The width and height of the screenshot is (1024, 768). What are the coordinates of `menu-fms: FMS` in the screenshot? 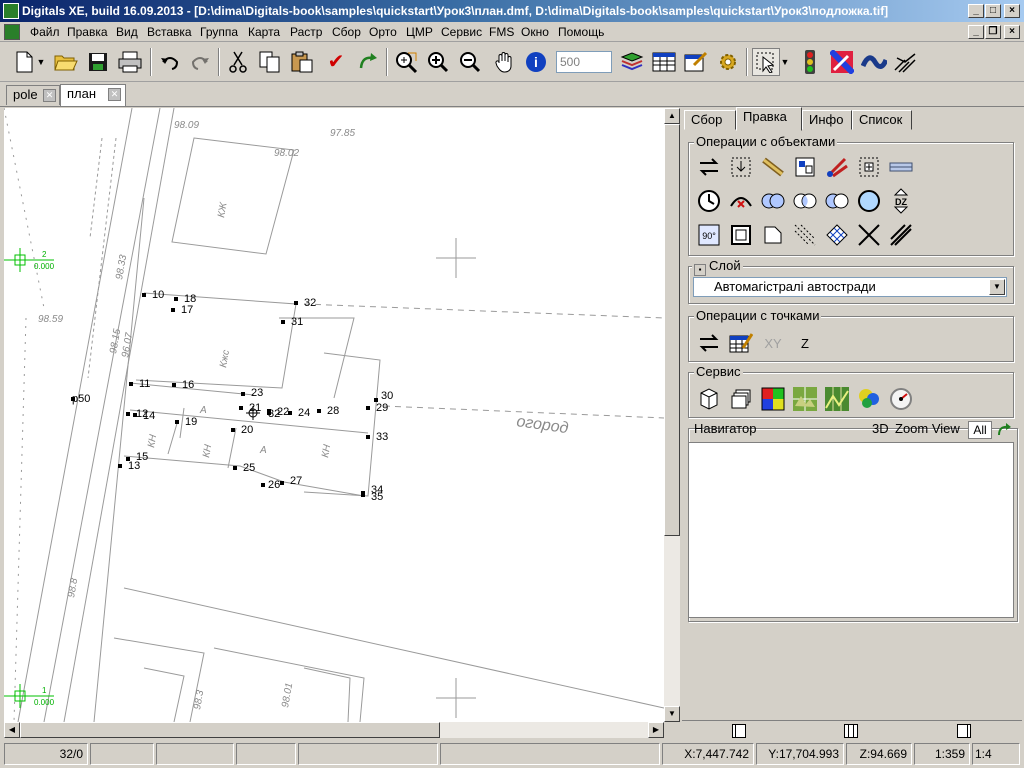 It's located at (501, 32).